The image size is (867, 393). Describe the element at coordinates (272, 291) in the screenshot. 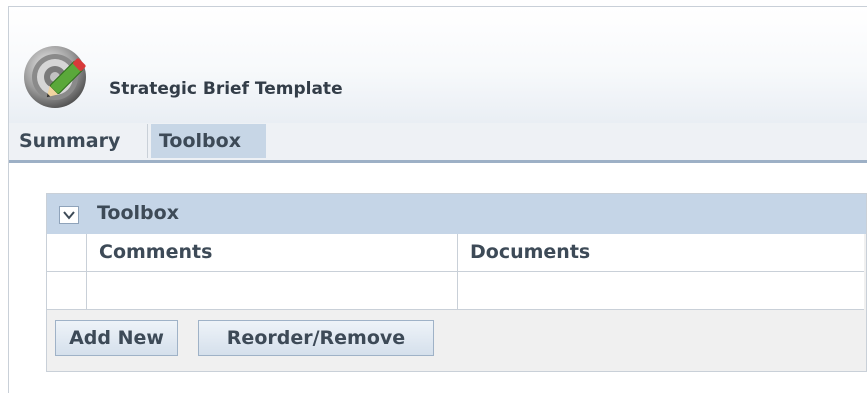

I see `table-cell-comments` at that location.